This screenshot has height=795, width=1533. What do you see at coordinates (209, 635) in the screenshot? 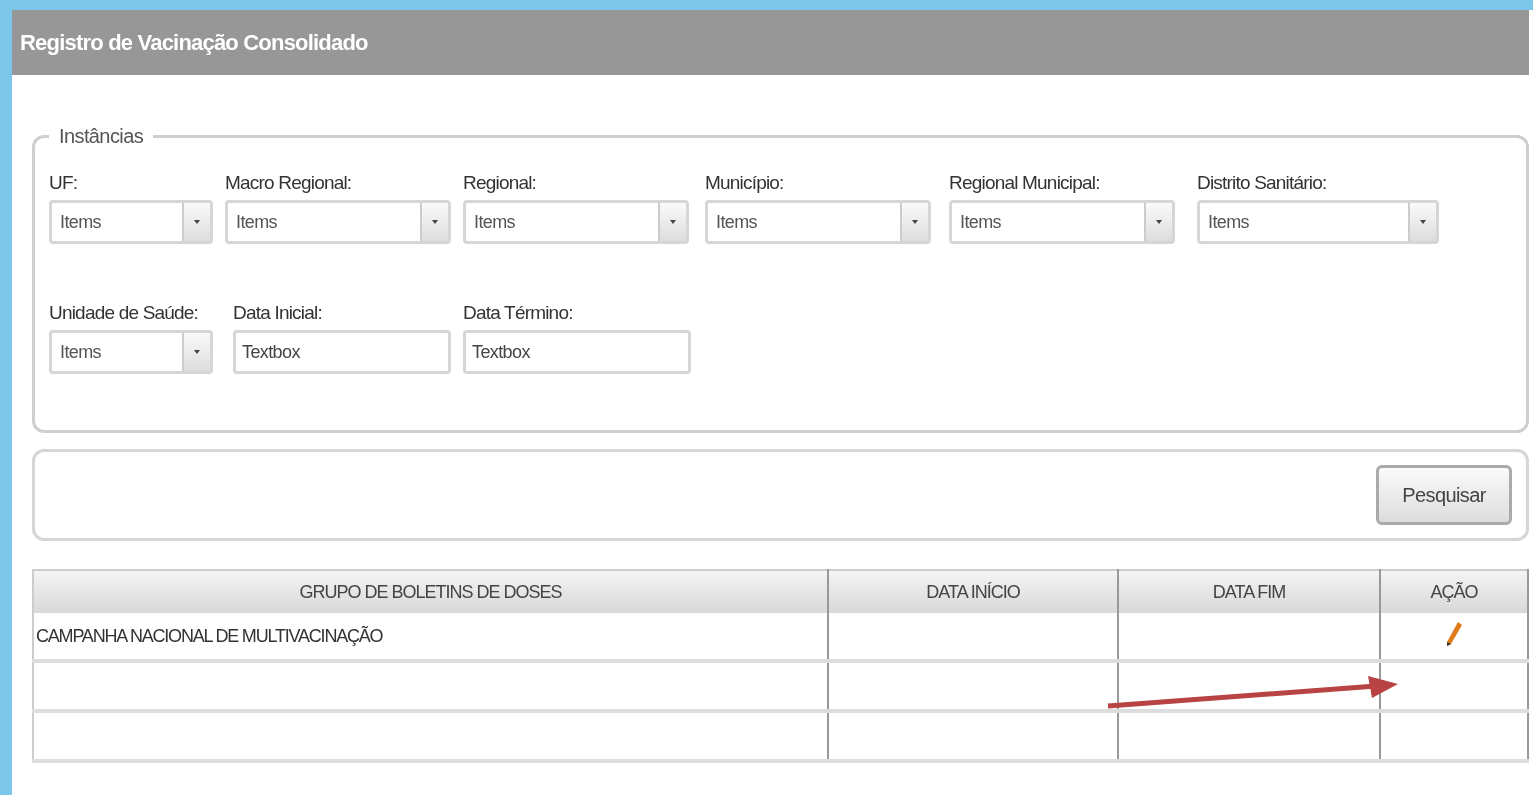
I see `table-cell: CAMPANHA NACIONAL DE MULTIVACINAÇÃO` at bounding box center [209, 635].